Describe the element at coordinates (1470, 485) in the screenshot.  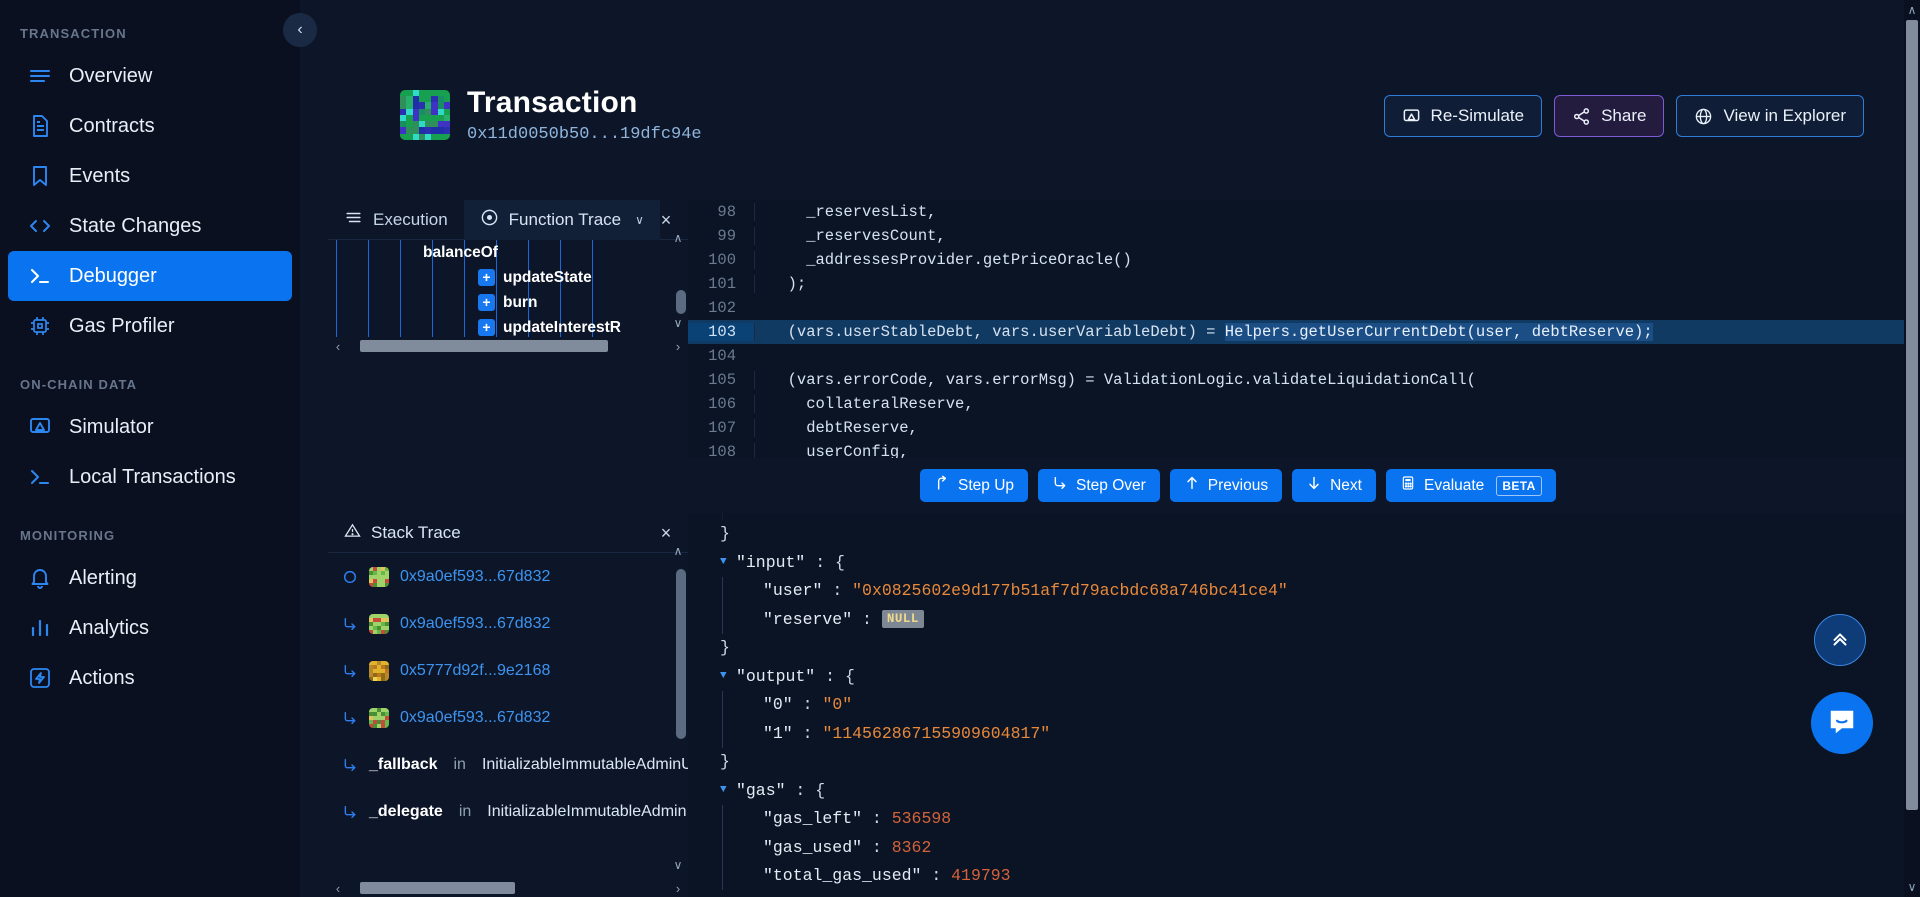
I see `evaluate-button: Evaluate BETA` at that location.